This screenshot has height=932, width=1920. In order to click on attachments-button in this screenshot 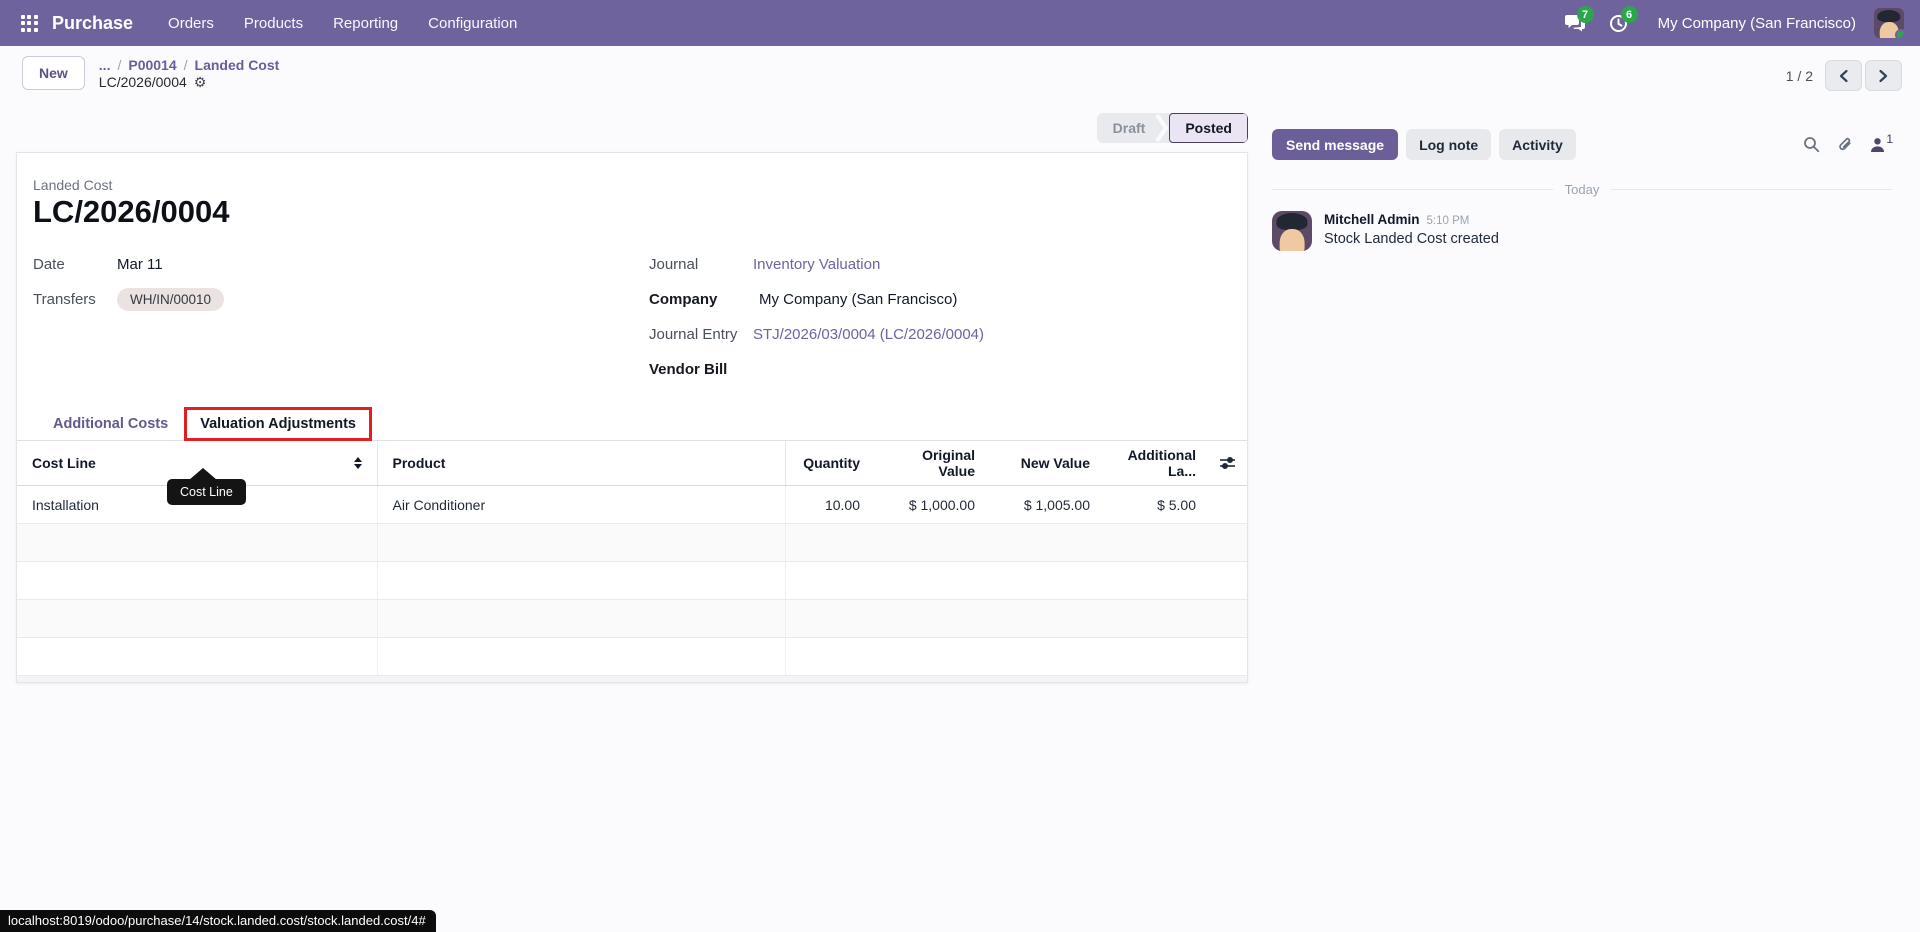, I will do `click(1845, 145)`.